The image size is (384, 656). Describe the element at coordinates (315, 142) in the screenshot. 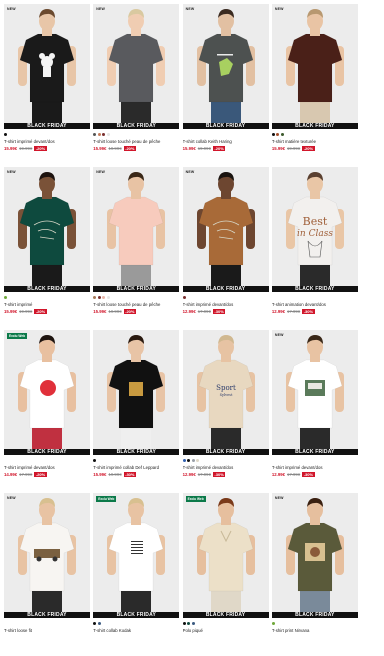

I see `product-title: T-shirt matière texturée` at that location.